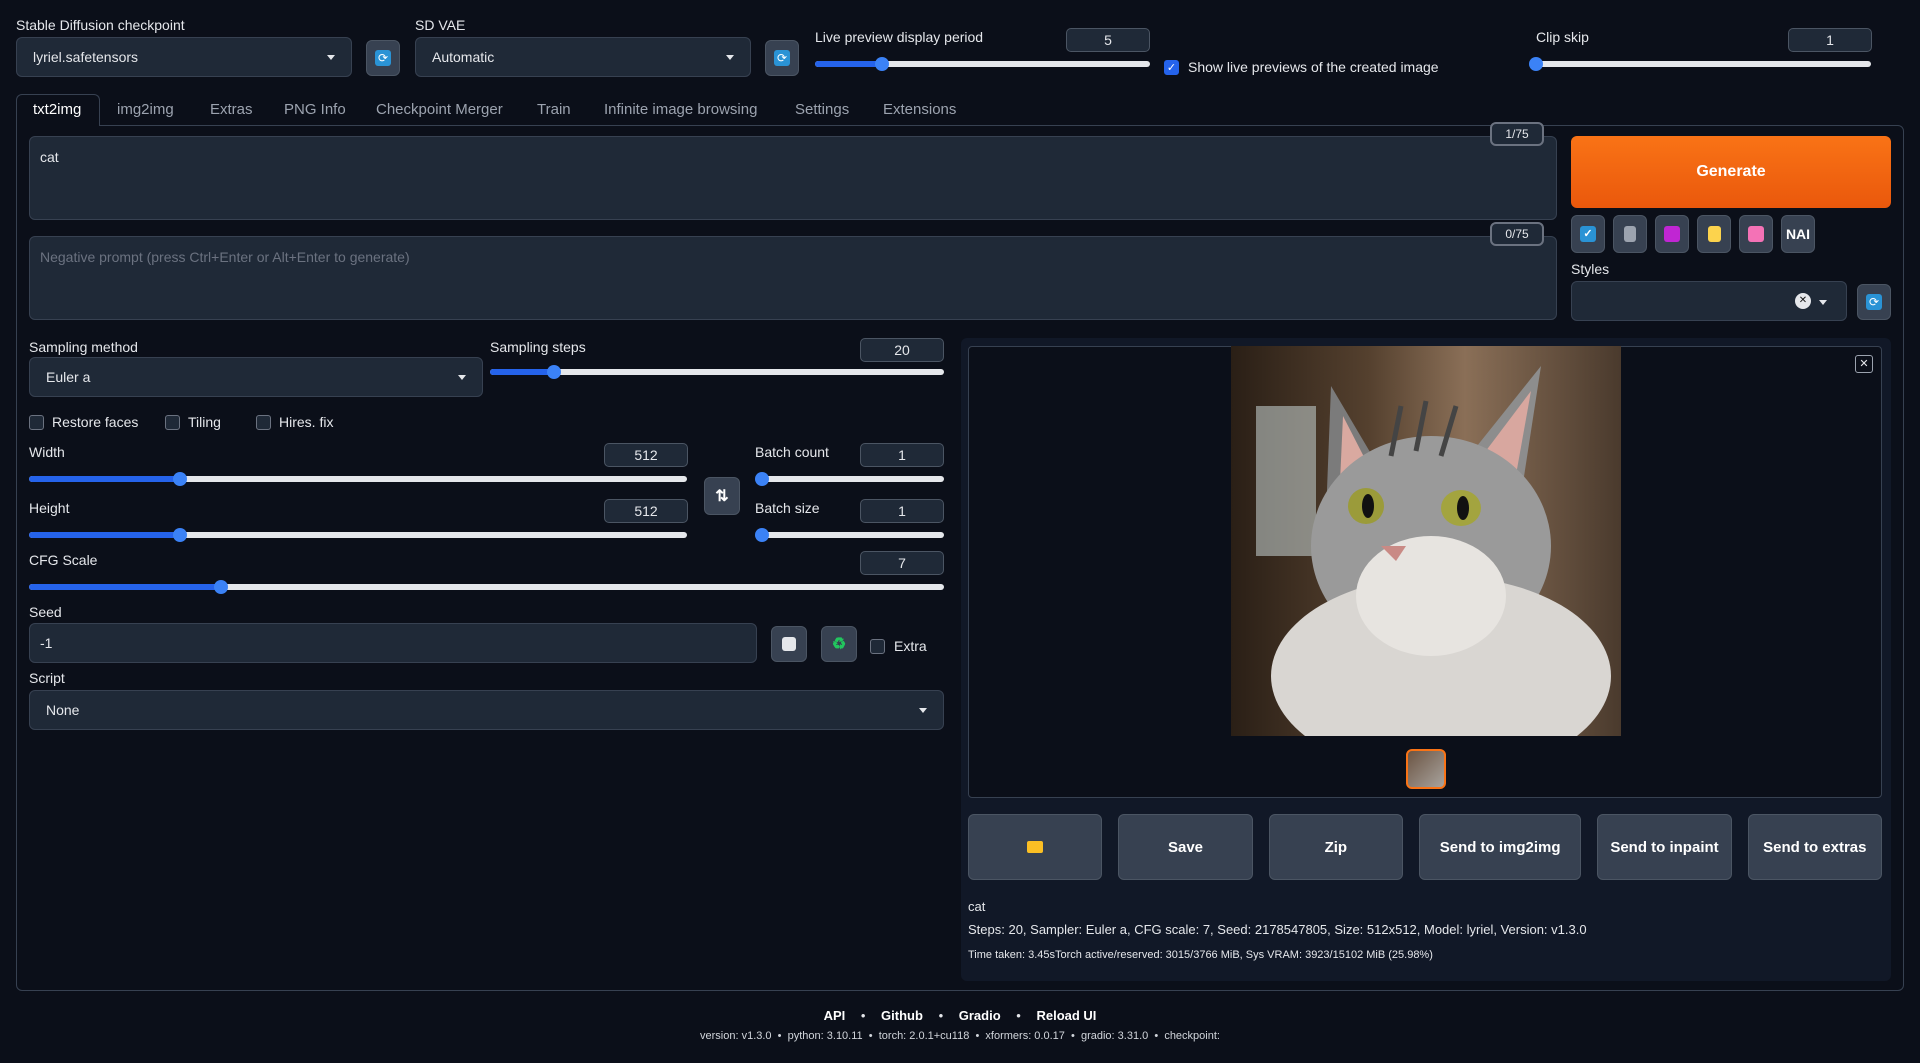 Image resolution: width=1920 pixels, height=1063 pixels. I want to click on reuse-seed-button: ♻, so click(839, 644).